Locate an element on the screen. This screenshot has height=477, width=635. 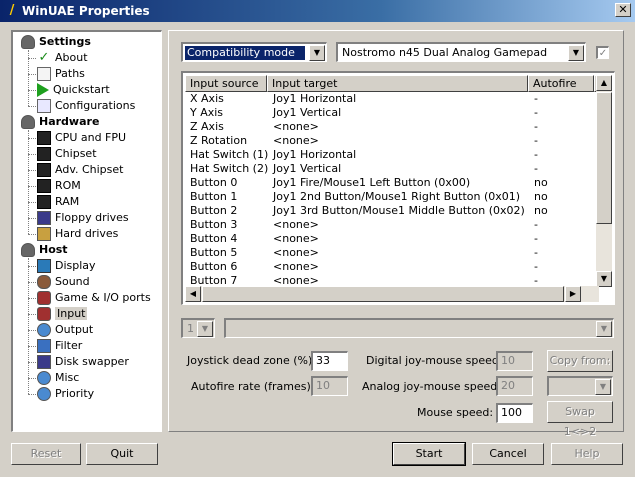
config-icon is located at coordinates (44, 106).